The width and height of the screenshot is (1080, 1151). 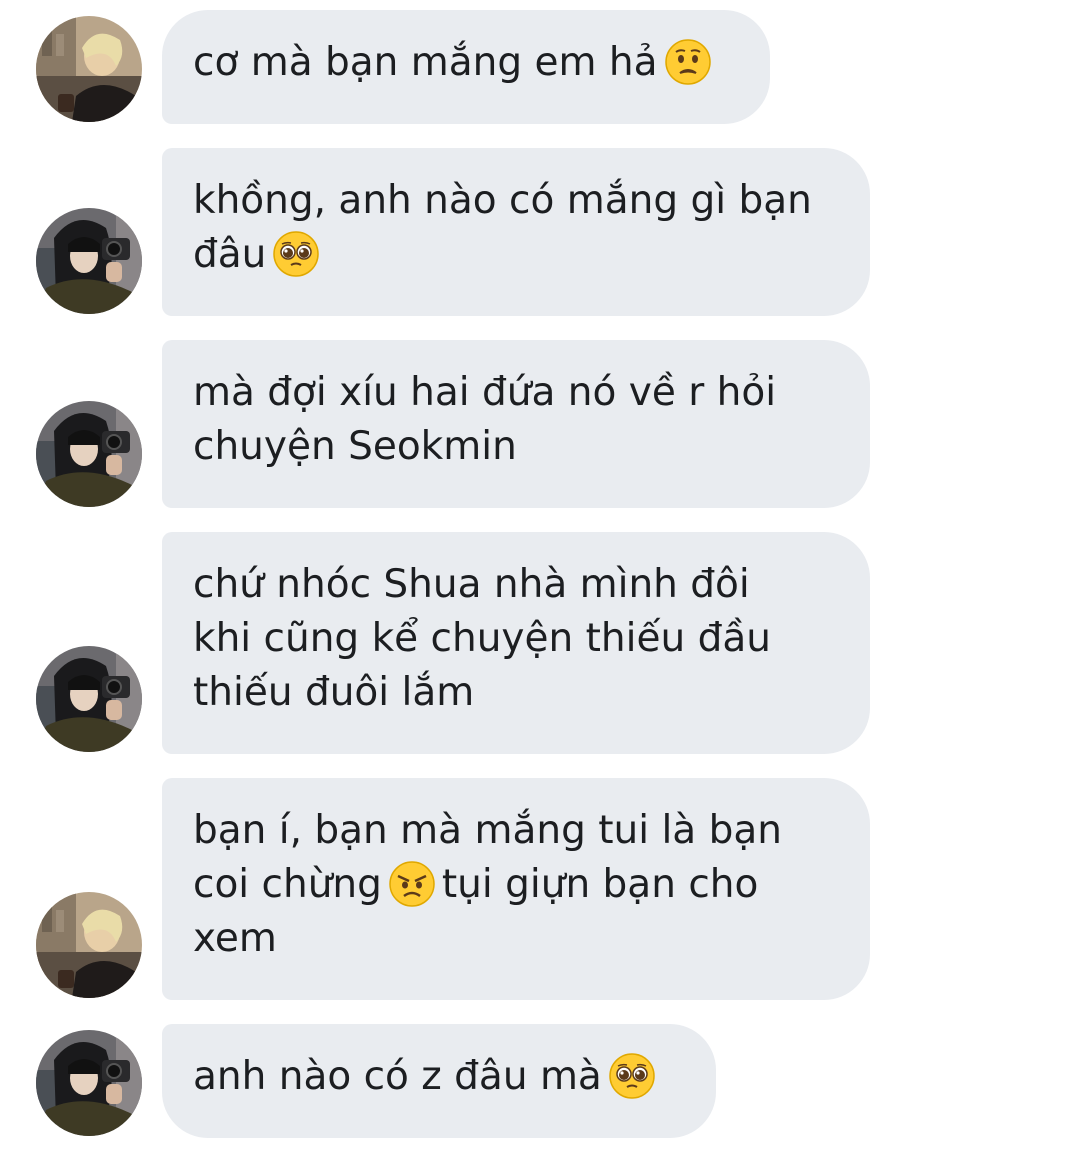 I want to click on message-line: khồng, anh nào có mắng gì bạn, so click(x=502, y=200).